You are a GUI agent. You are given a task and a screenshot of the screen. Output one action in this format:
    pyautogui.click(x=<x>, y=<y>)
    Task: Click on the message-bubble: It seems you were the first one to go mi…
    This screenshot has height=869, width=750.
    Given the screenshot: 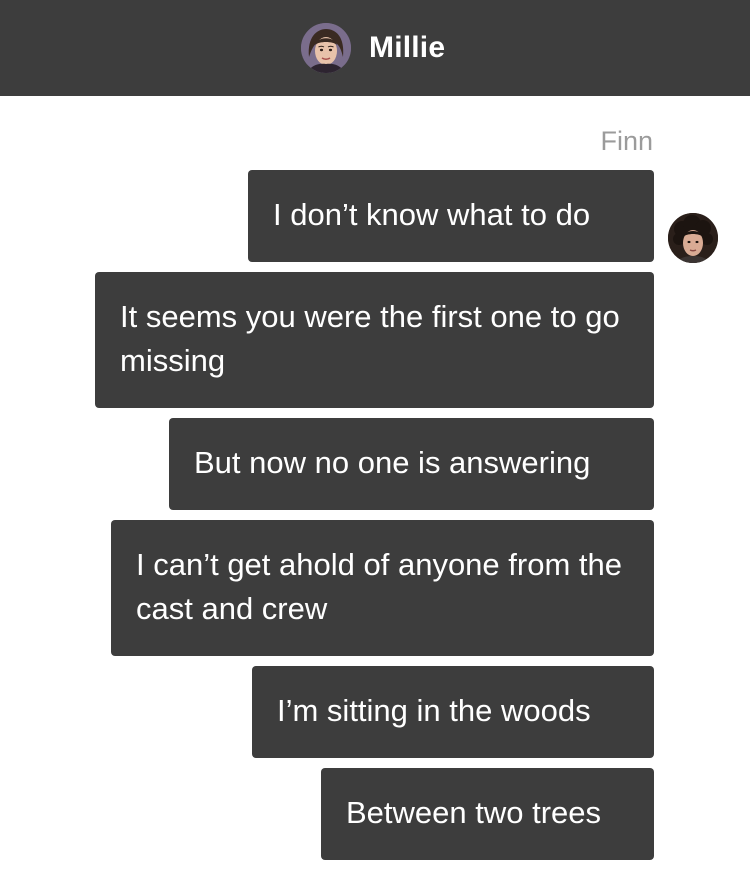 What is the action you would take?
    pyautogui.click(x=374, y=340)
    